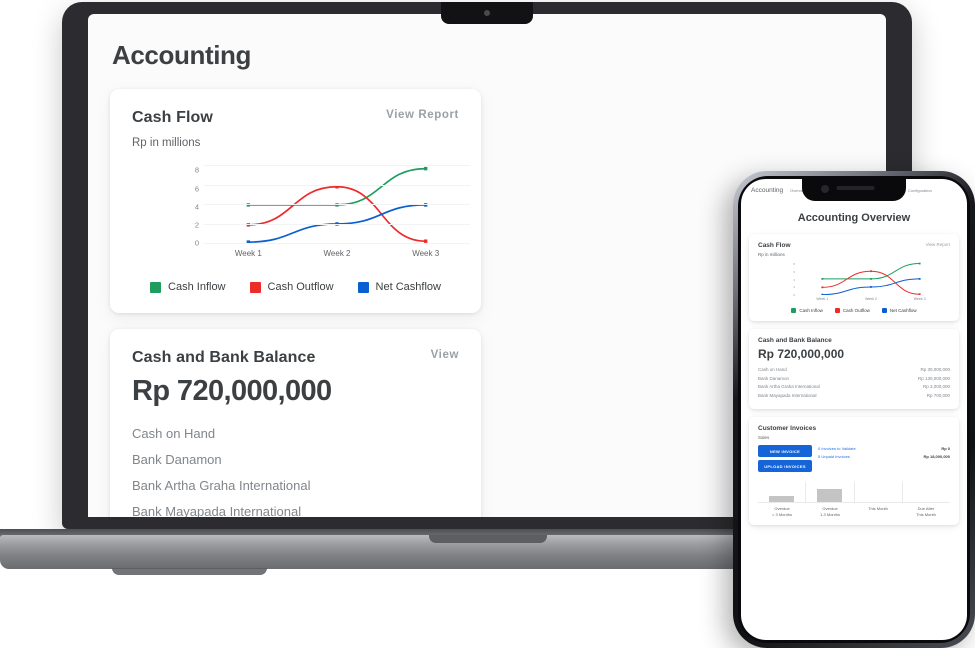 This screenshot has height=648, width=975. What do you see at coordinates (181, 55) in the screenshot?
I see `page-title: Accounting` at bounding box center [181, 55].